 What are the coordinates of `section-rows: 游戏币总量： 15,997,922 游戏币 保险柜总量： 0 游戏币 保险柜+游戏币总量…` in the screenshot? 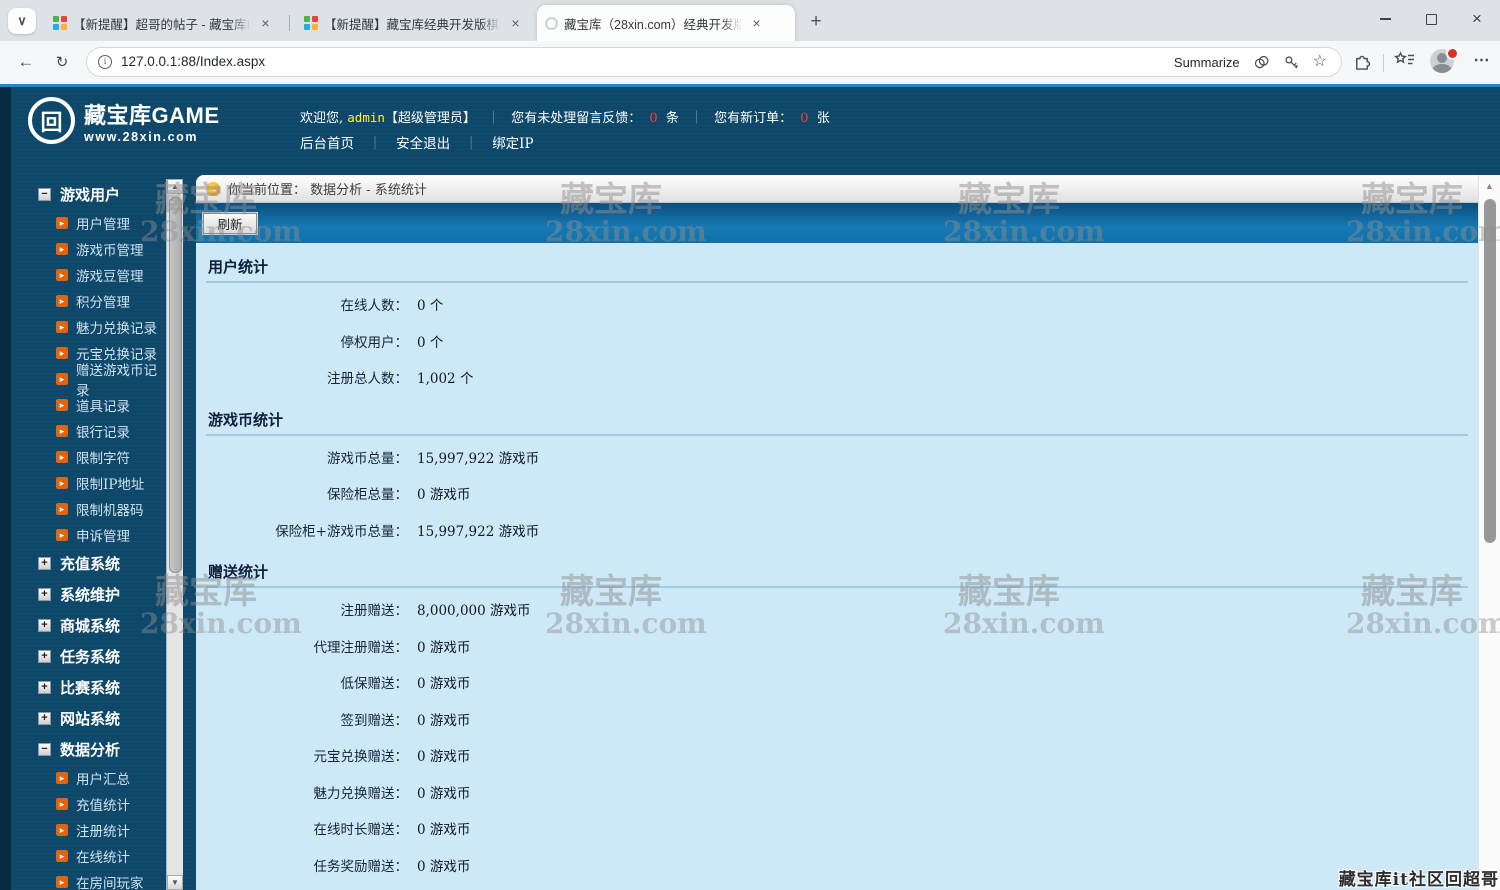 It's located at (837, 492).